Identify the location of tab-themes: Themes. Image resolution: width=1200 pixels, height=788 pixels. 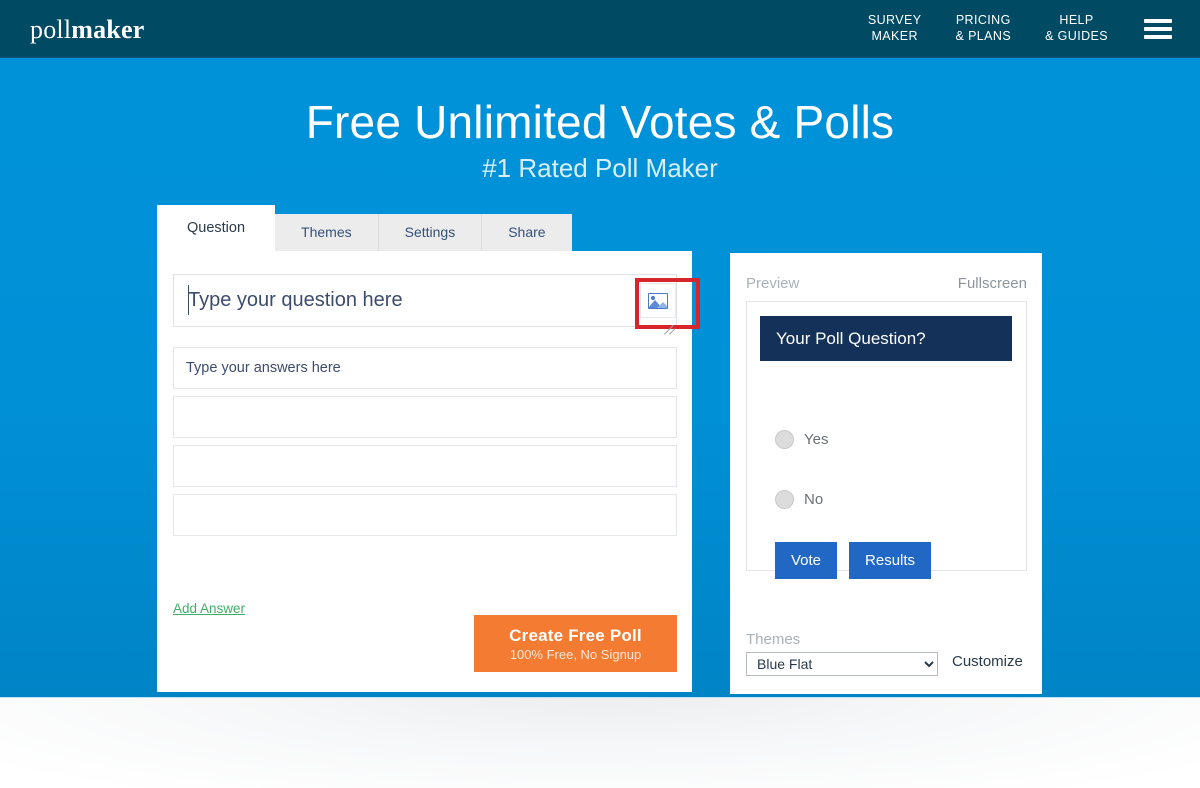
(327, 232).